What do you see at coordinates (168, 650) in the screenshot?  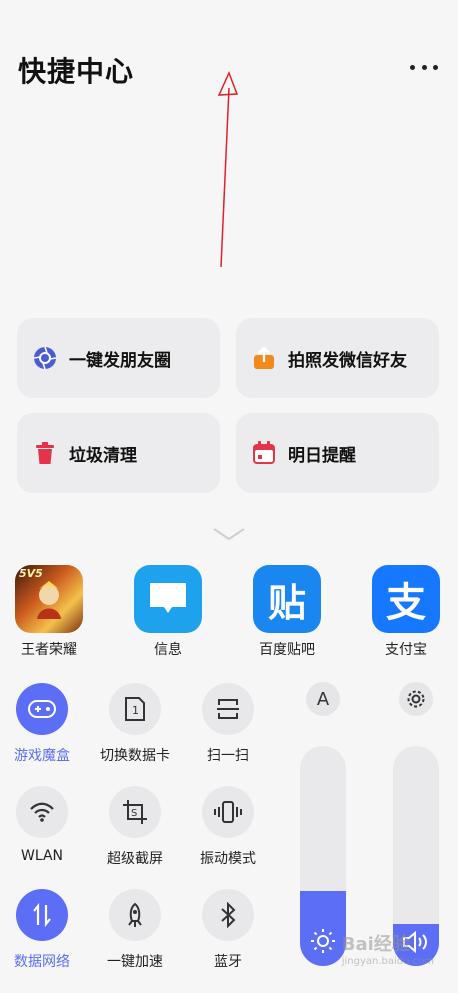 I see `app-label: 信息` at bounding box center [168, 650].